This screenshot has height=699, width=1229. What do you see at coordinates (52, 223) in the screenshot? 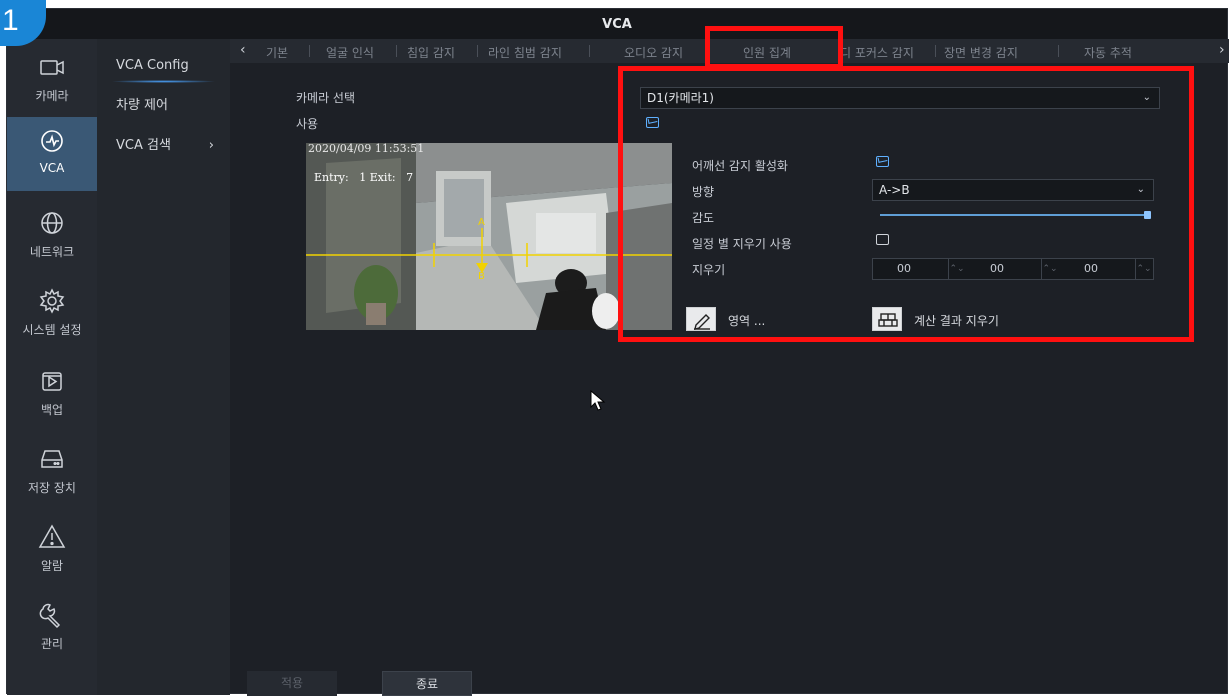
I see `network-globe-icon` at bounding box center [52, 223].